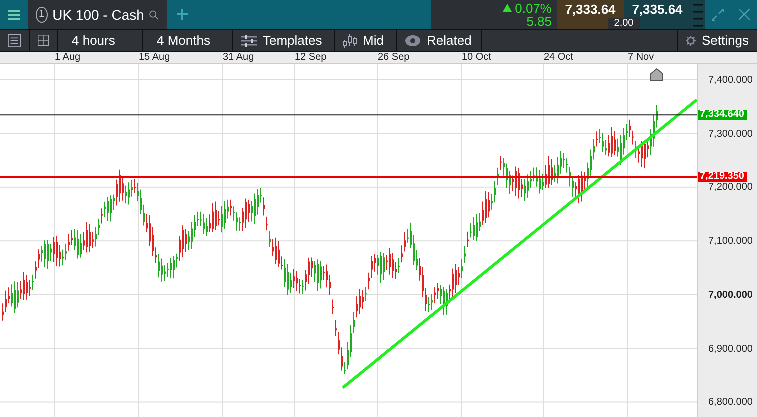 The width and height of the screenshot is (757, 417). I want to click on change-points: 5.85, so click(539, 21).